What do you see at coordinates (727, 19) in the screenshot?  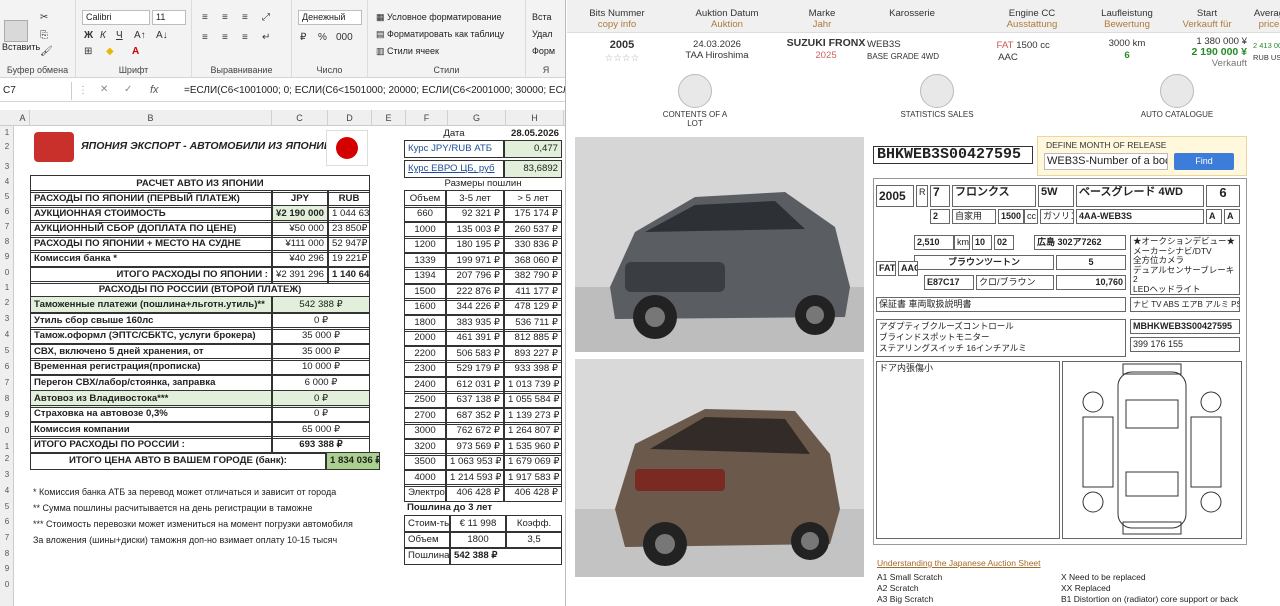 I see `header-2: Auktion Datum Auktion` at bounding box center [727, 19].